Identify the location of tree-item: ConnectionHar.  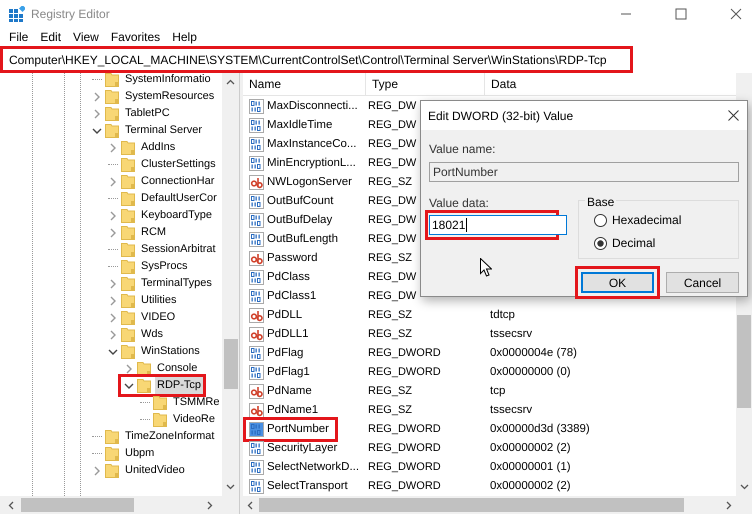
(177, 181).